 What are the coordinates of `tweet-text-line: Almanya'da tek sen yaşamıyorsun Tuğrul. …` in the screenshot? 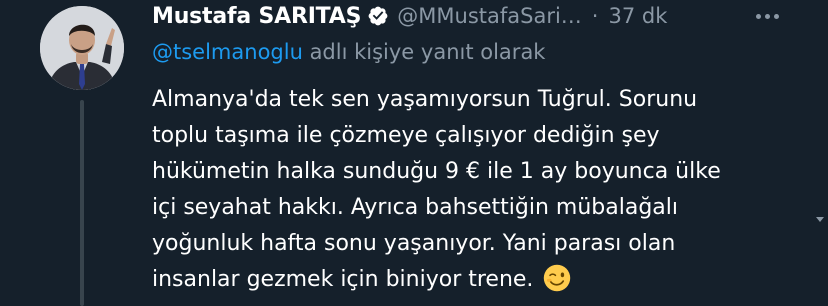 It's located at (425, 99).